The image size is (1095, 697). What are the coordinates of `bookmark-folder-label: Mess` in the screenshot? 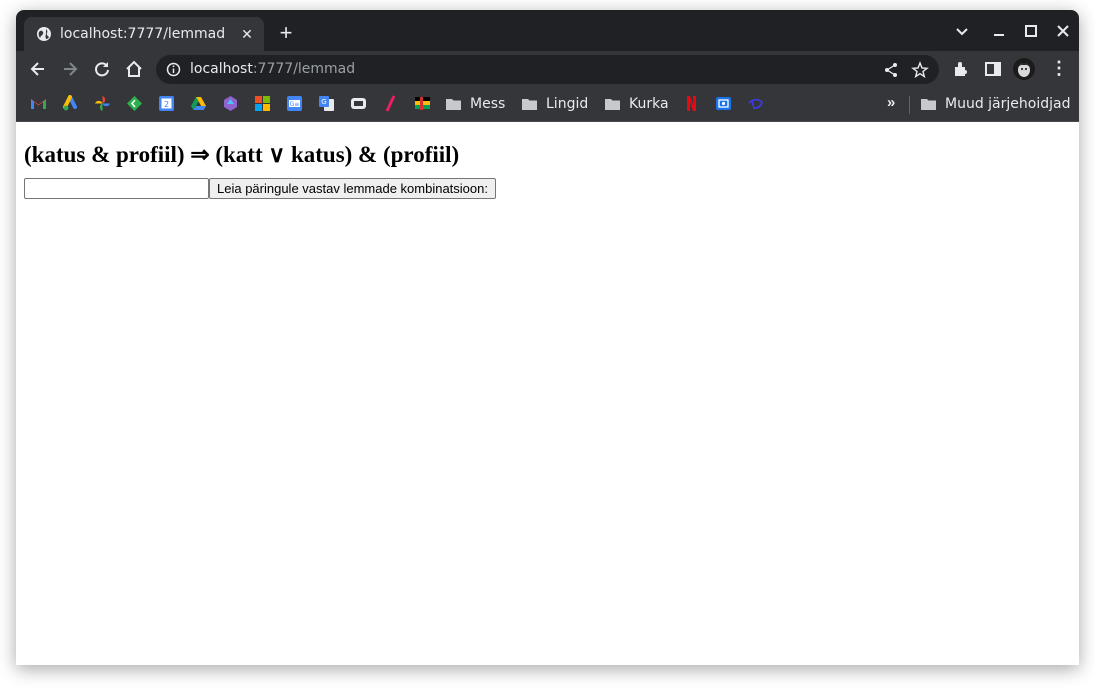 It's located at (488, 104).